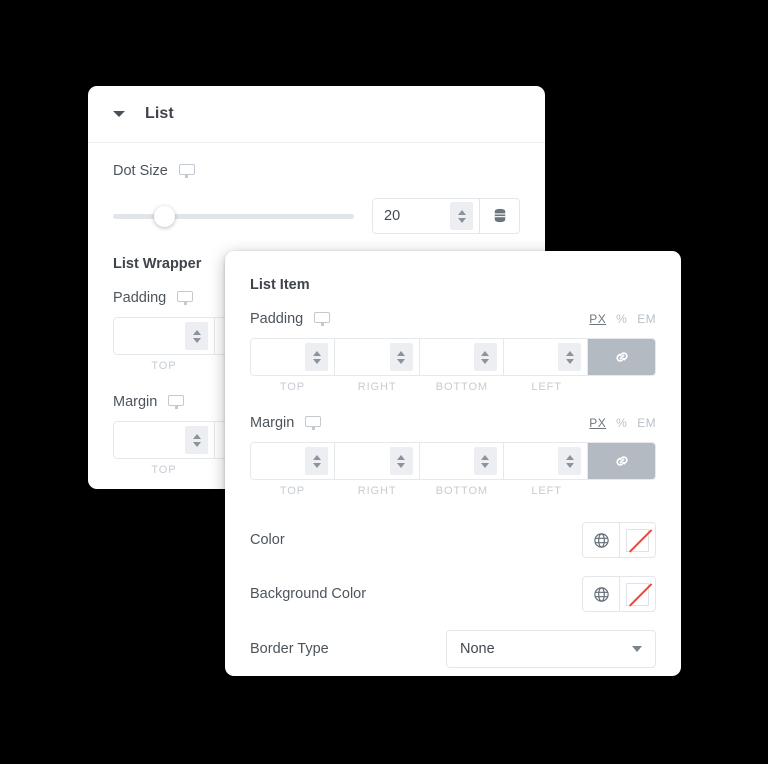  What do you see at coordinates (462, 357) in the screenshot?
I see `padding-bottom-input` at bounding box center [462, 357].